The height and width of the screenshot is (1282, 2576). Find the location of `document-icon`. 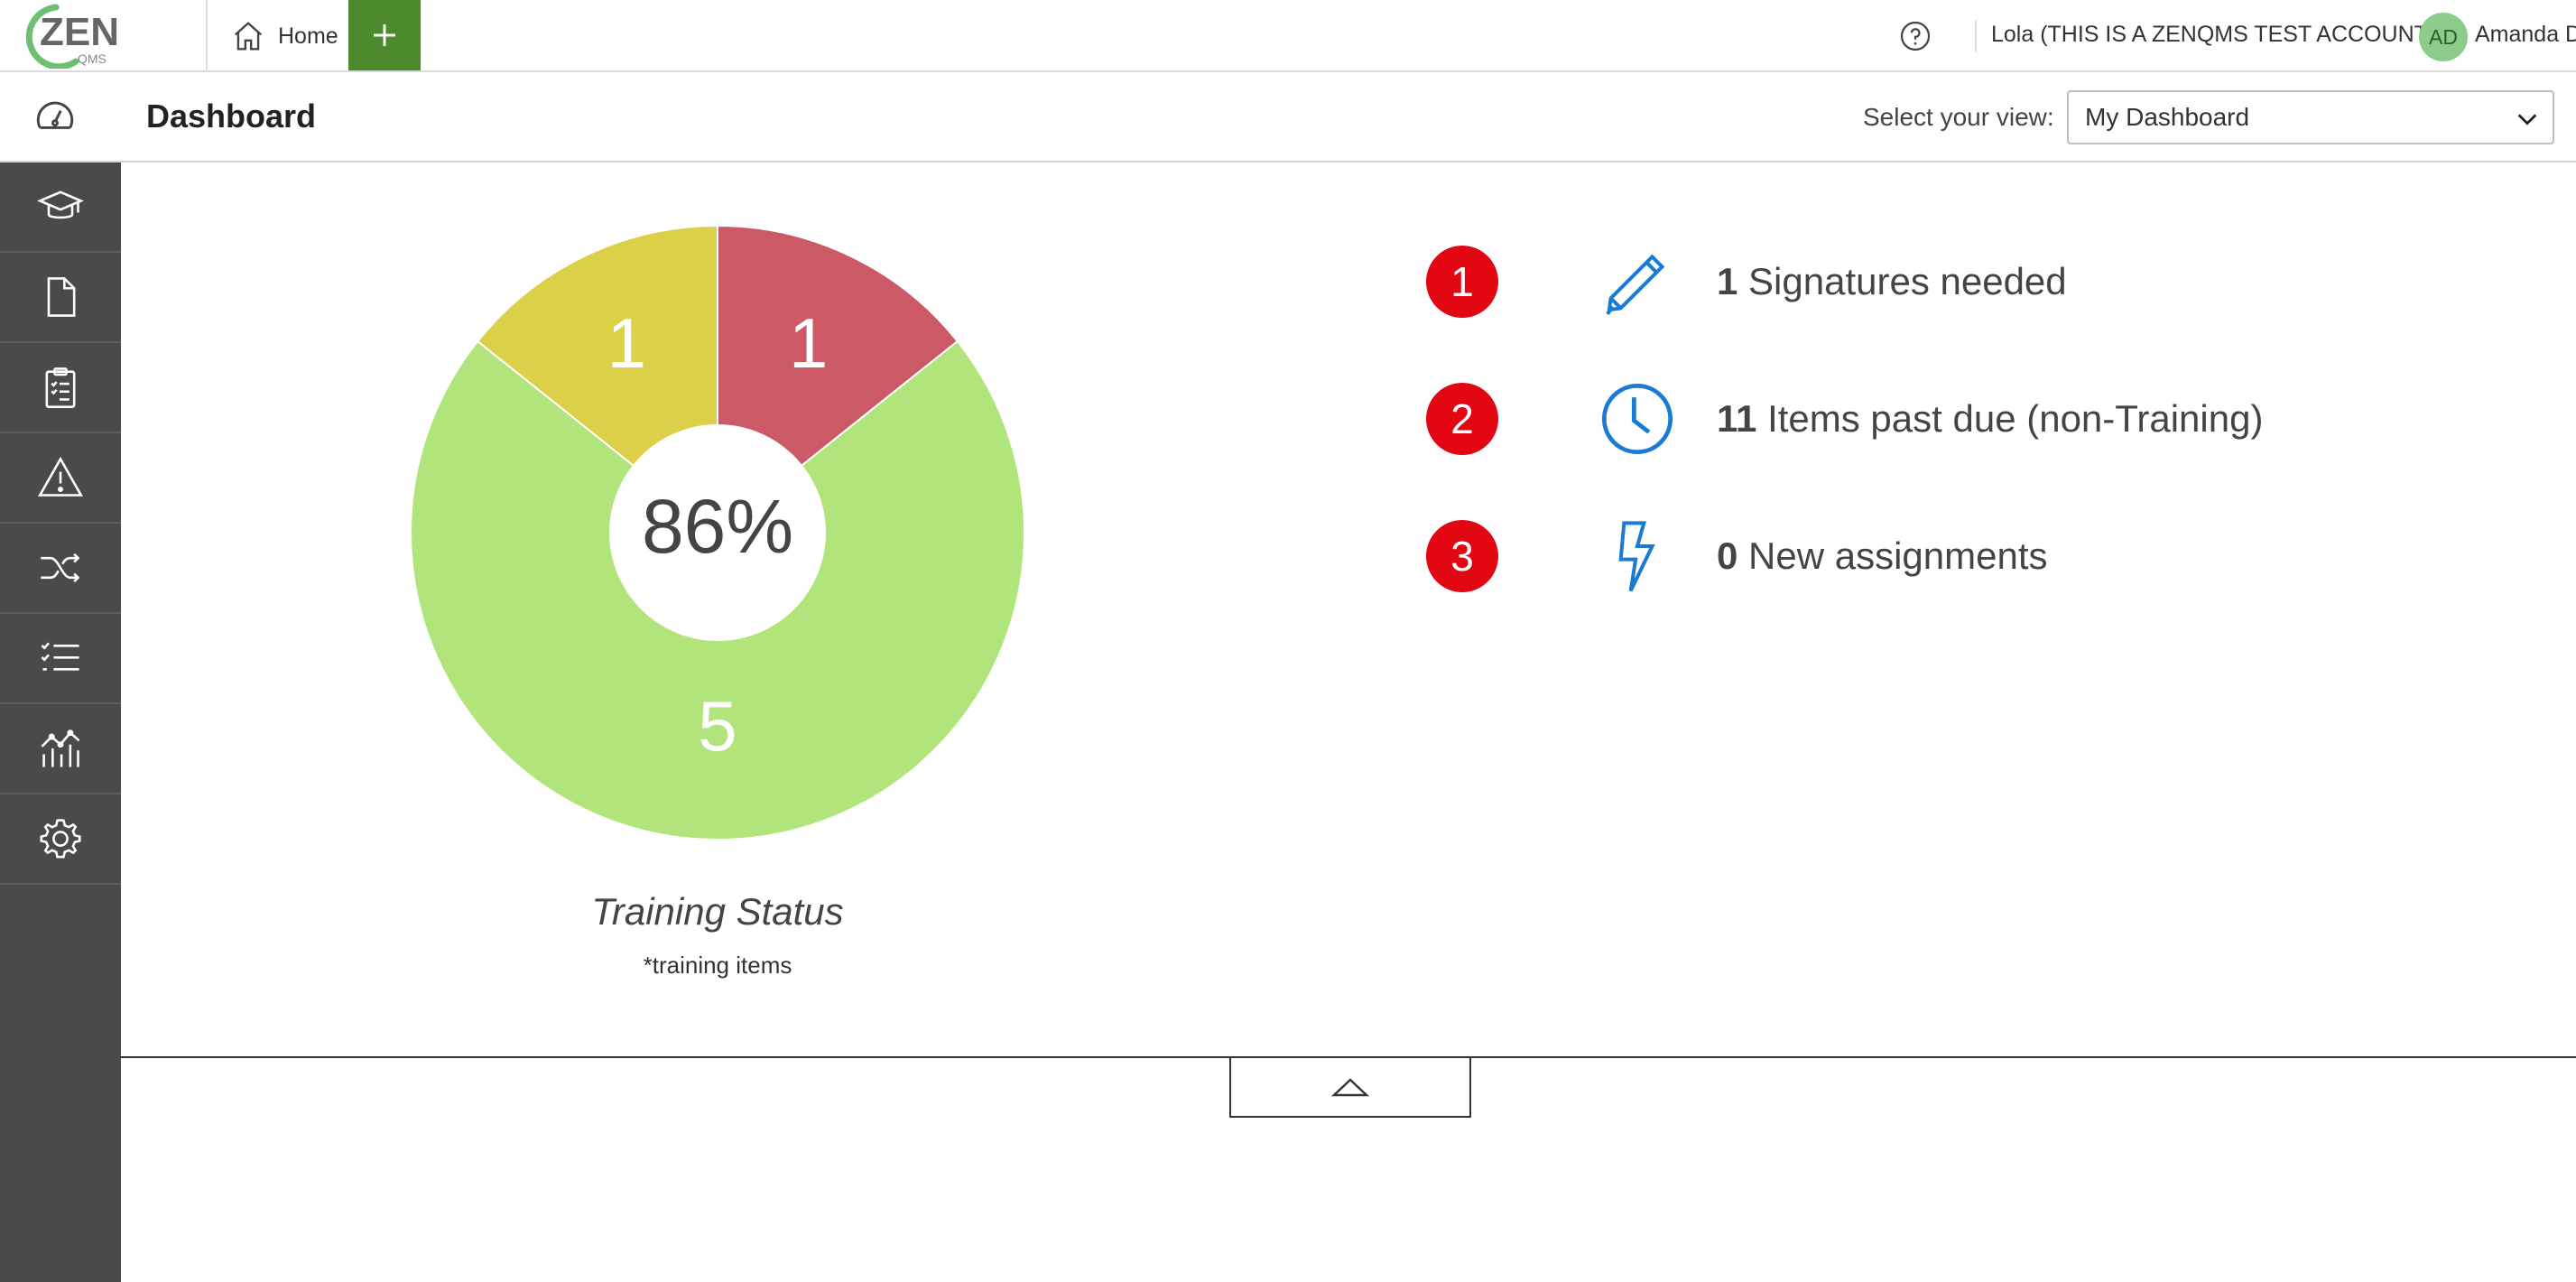

document-icon is located at coordinates (62, 297).